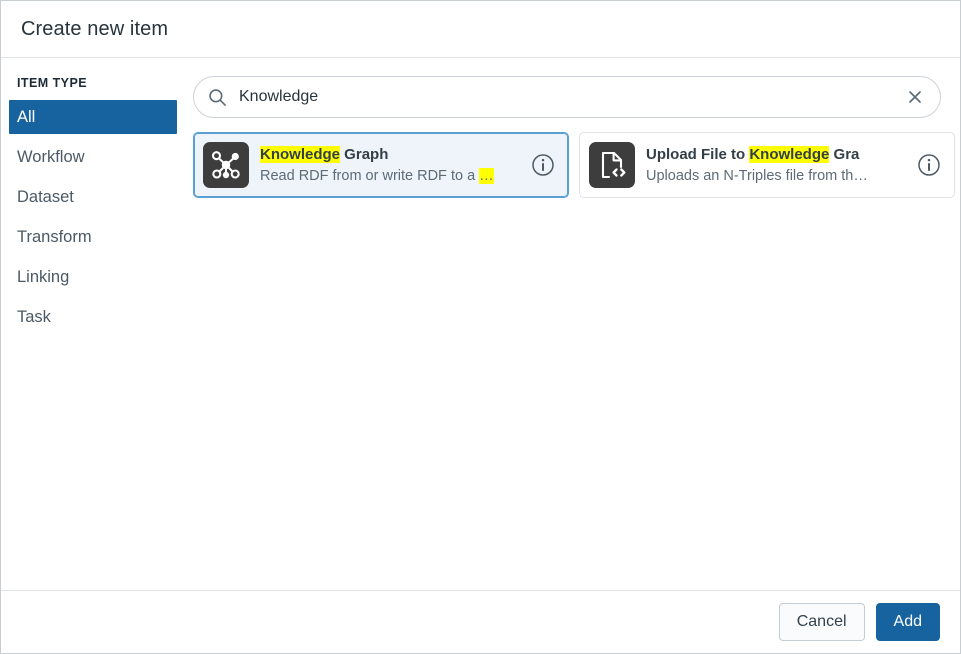 This screenshot has width=961, height=654. Describe the element at coordinates (96, 237) in the screenshot. I see `sidebar-item-transform: Transform` at that location.